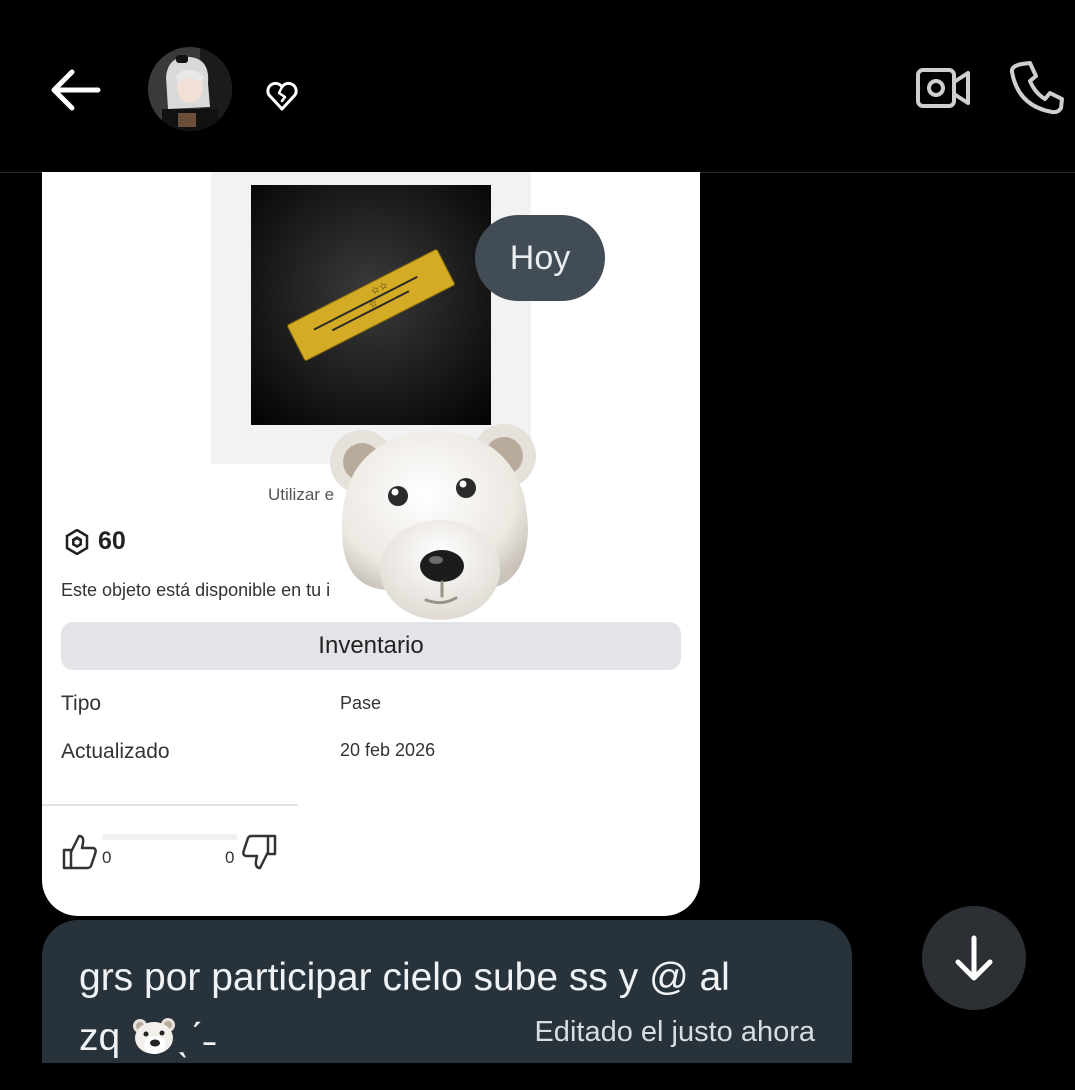  What do you see at coordinates (674, 1032) in the screenshot?
I see `edited-status: Editado el justo ahora` at bounding box center [674, 1032].